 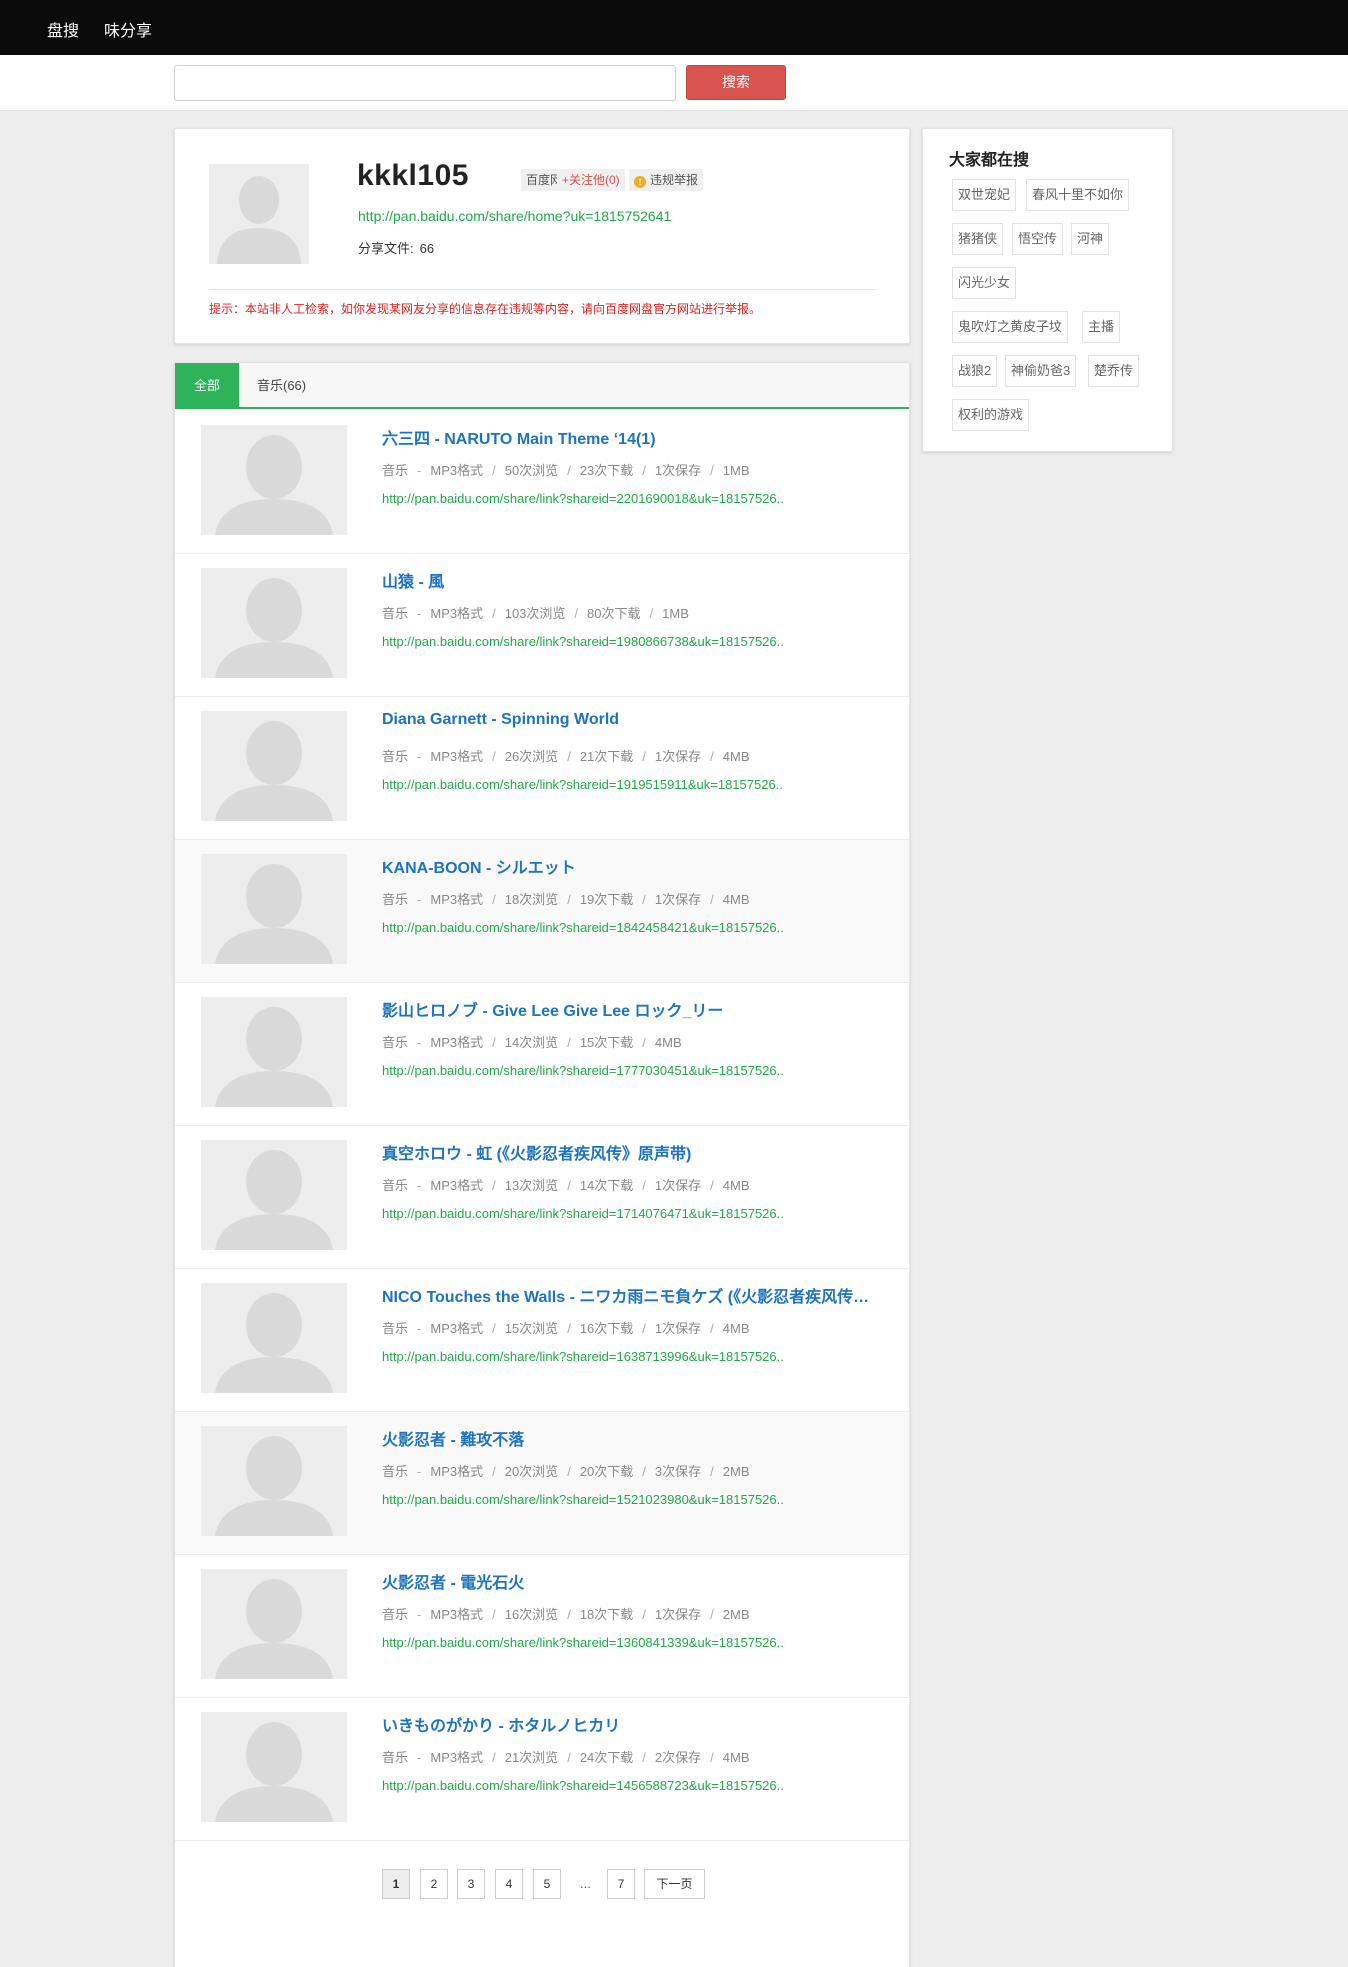 What do you see at coordinates (736, 470) in the screenshot?
I see `file-meta-value: 1MB` at bounding box center [736, 470].